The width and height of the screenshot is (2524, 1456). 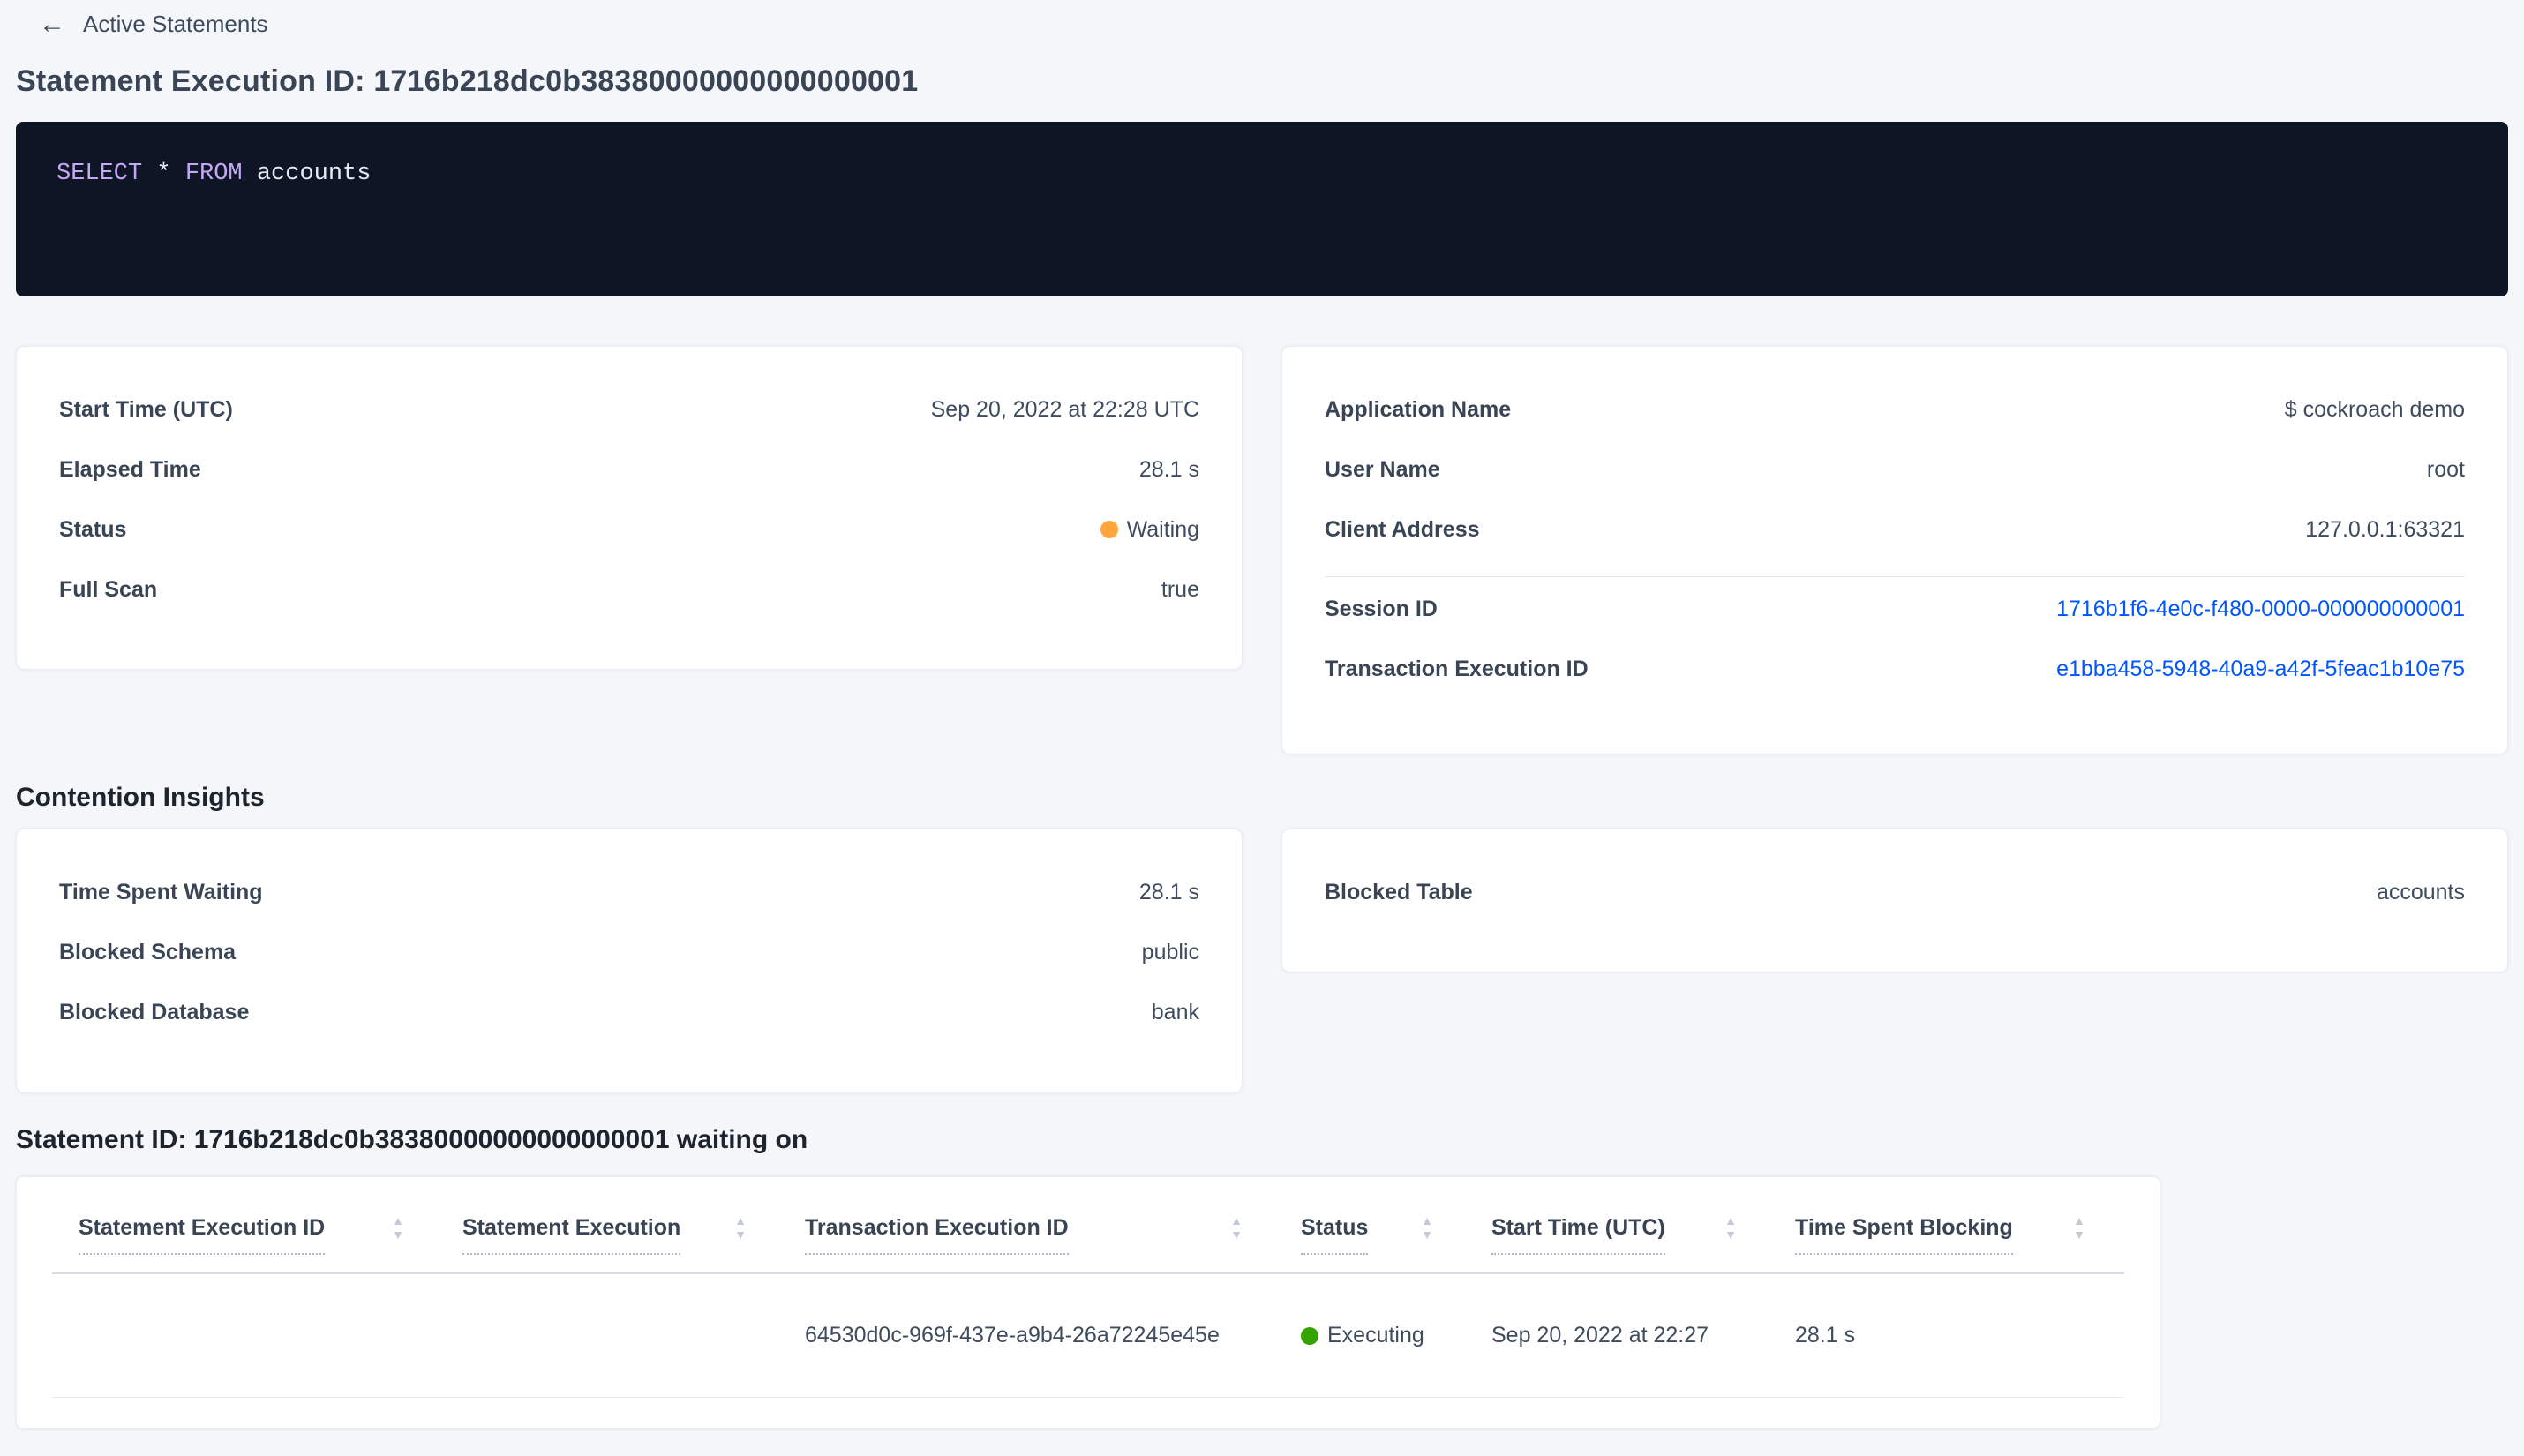 I want to click on client-address-row: Client Address 127.0.0.1:63321, so click(x=1895, y=529).